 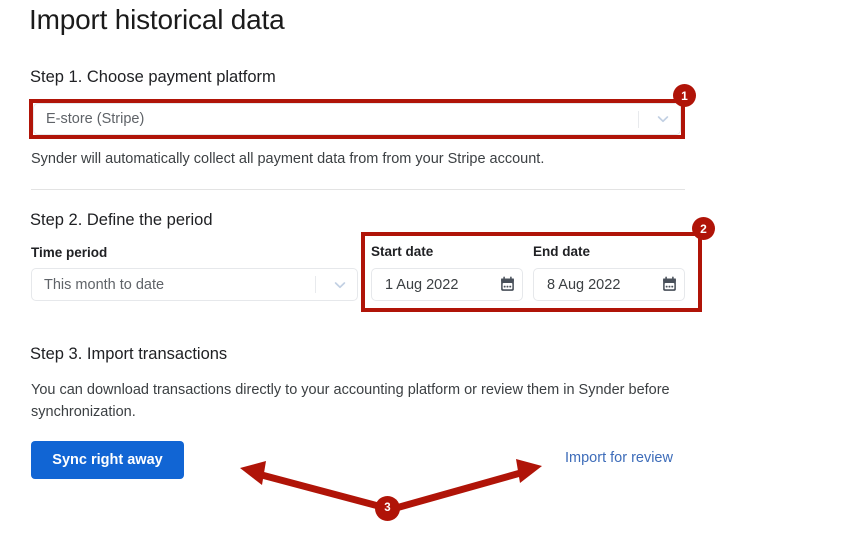 What do you see at coordinates (129, 354) in the screenshot?
I see `step-3-heading: Step 3. Import transactions` at bounding box center [129, 354].